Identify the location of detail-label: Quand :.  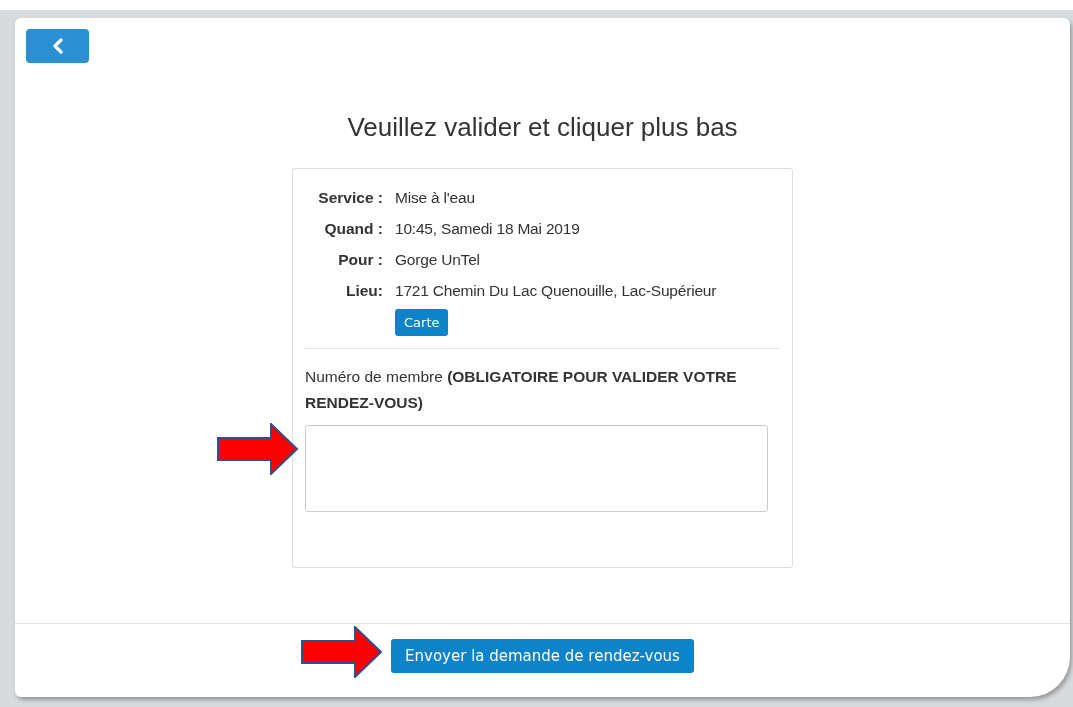
(353, 229).